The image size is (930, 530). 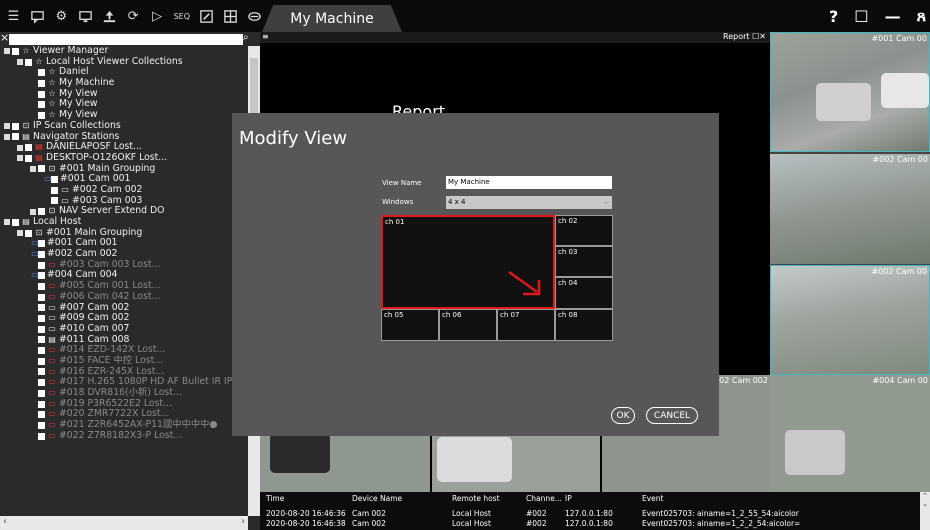 I want to click on grid-cell-ch04: ch 04, so click(x=584, y=293).